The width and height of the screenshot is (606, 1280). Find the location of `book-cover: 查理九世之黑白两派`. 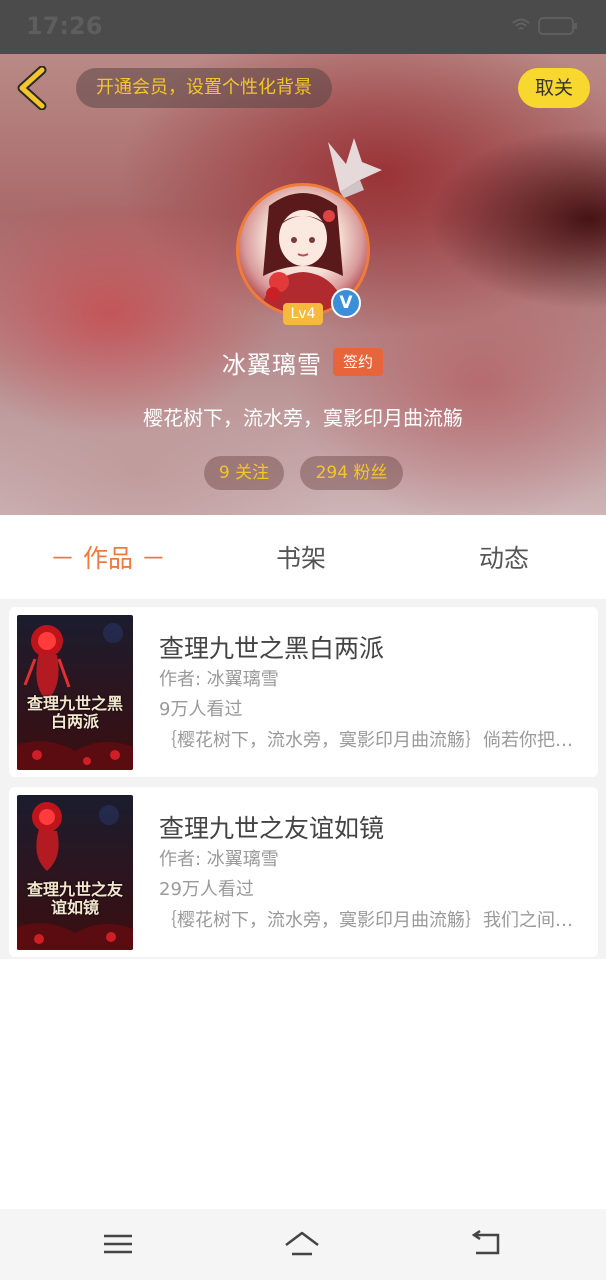

book-cover: 查理九世之黑白两派 is located at coordinates (75, 692).